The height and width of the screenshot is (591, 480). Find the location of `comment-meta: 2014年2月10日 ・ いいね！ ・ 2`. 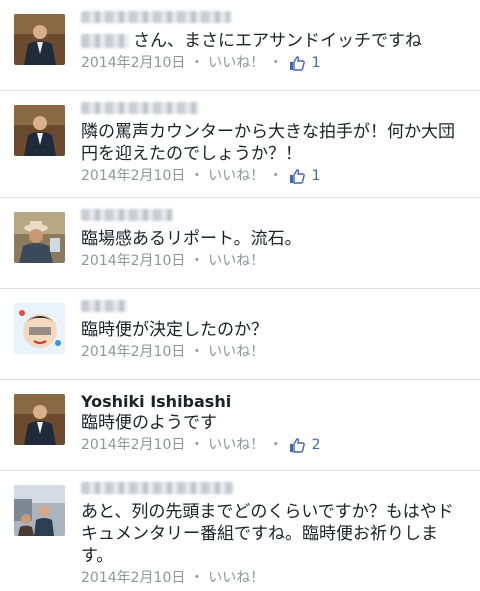

comment-meta: 2014年2月10日 ・ いいね！ ・ 2 is located at coordinates (273, 445).